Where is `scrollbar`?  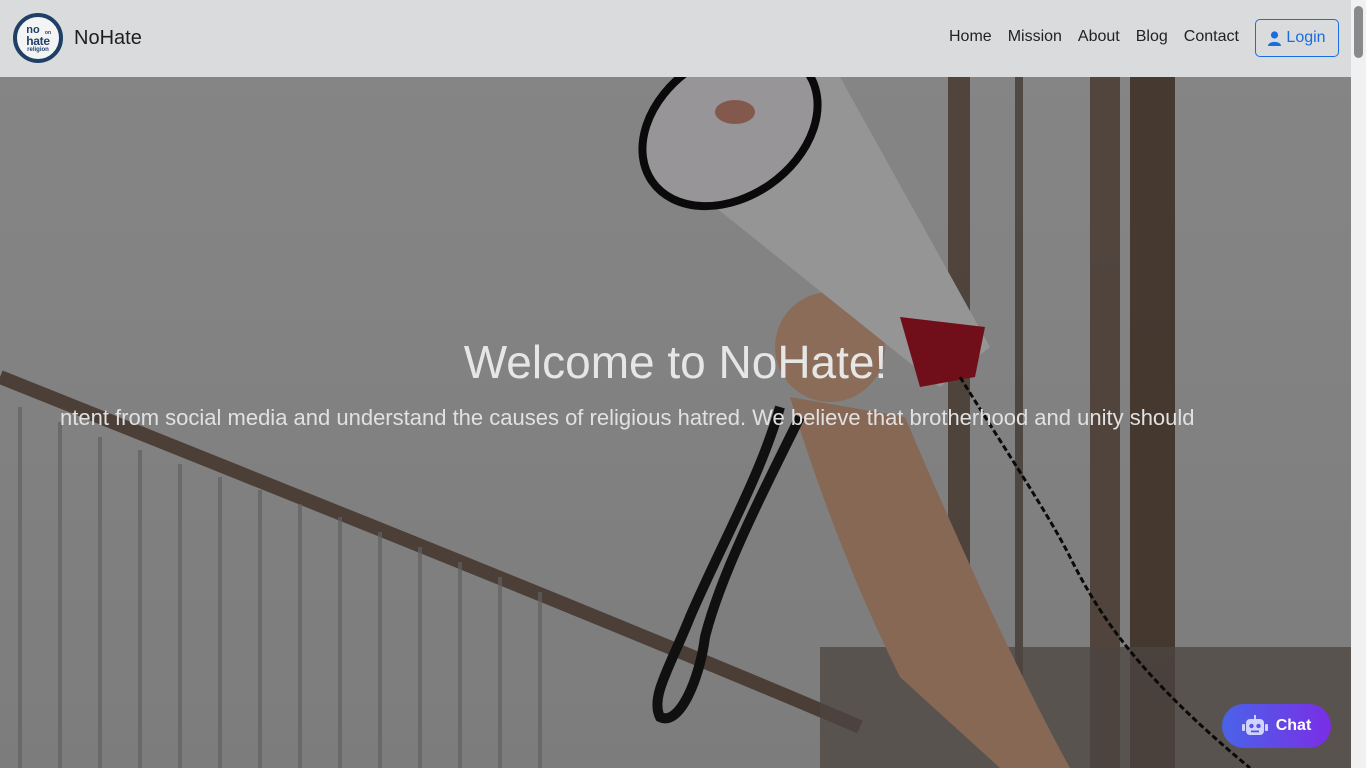 scrollbar is located at coordinates (1358, 384).